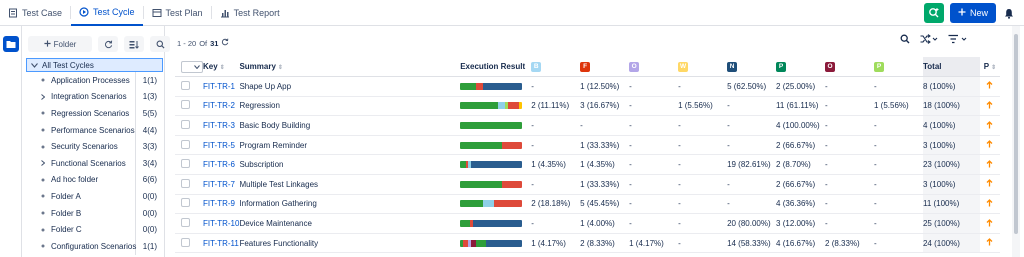 Image resolution: width=1024 pixels, height=257 pixels. I want to click on col-priority: P ⇕, so click(989, 67).